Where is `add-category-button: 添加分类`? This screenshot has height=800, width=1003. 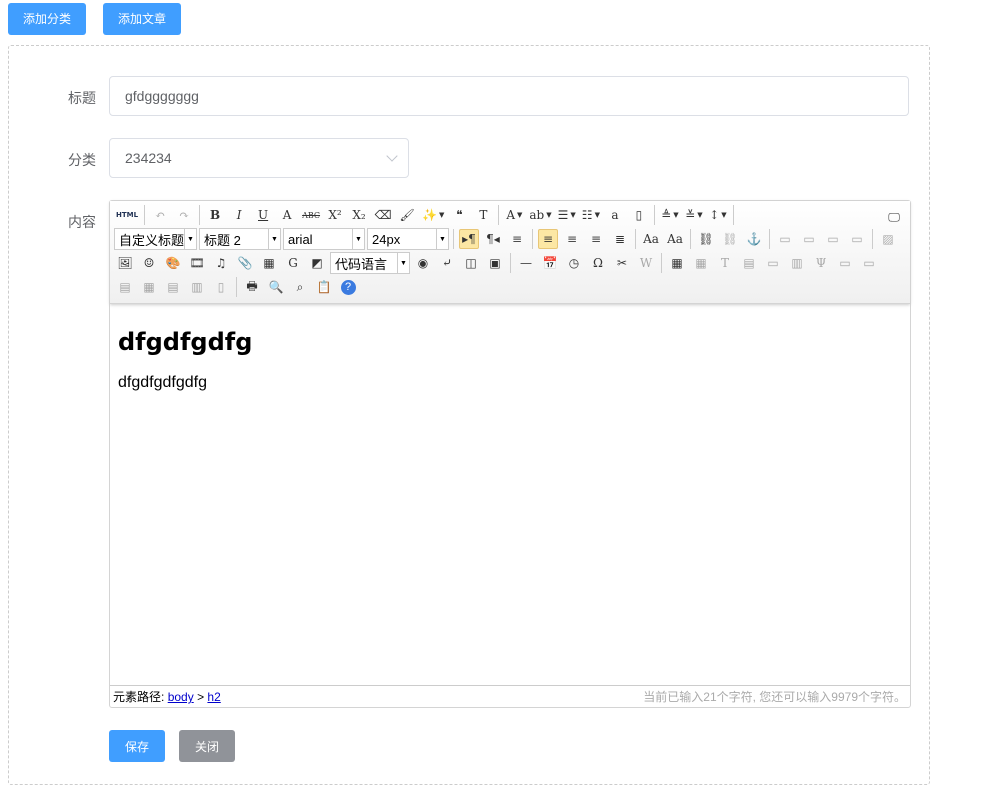
add-category-button: 添加分类 is located at coordinates (47, 19).